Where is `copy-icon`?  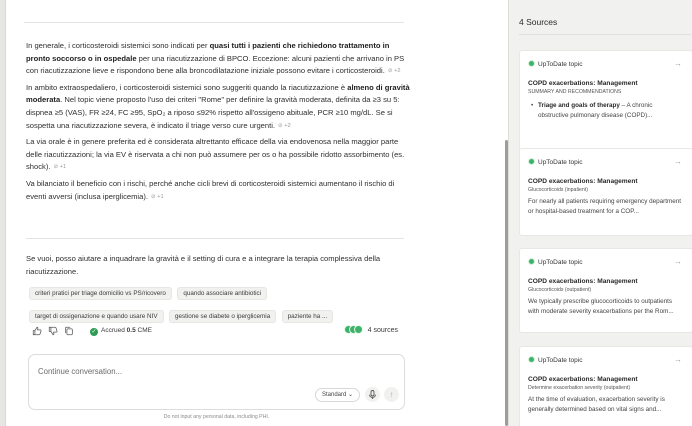
copy-icon is located at coordinates (69, 331).